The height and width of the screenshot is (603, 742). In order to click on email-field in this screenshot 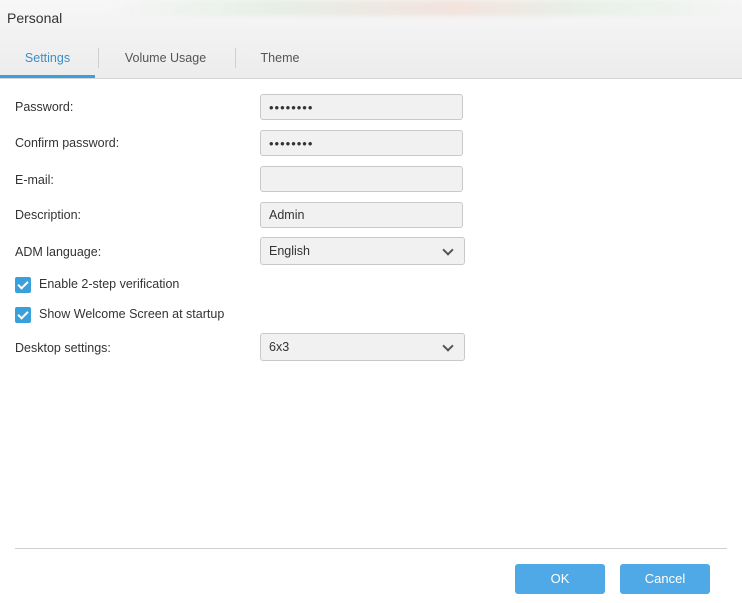, I will do `click(361, 179)`.